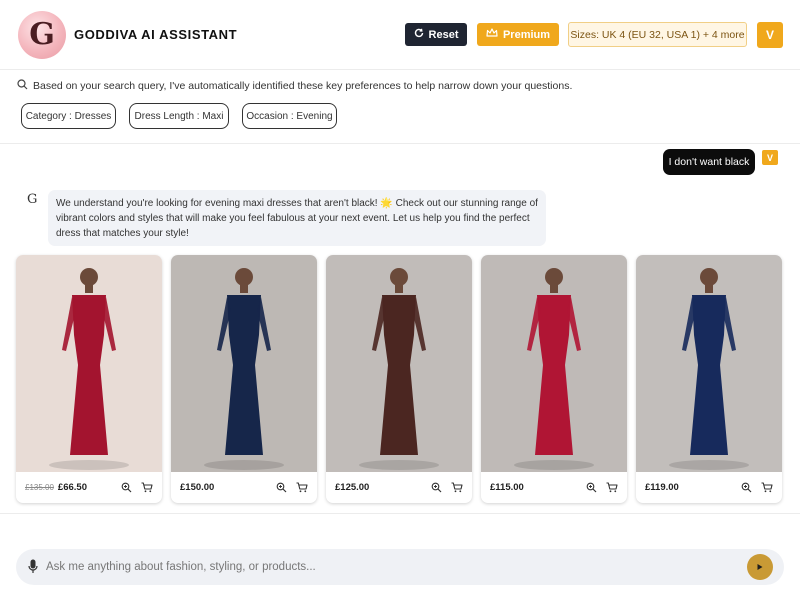 The width and height of the screenshot is (800, 595). Describe the element at coordinates (68, 116) in the screenshot. I see `chip-category: Category : Dresses` at that location.